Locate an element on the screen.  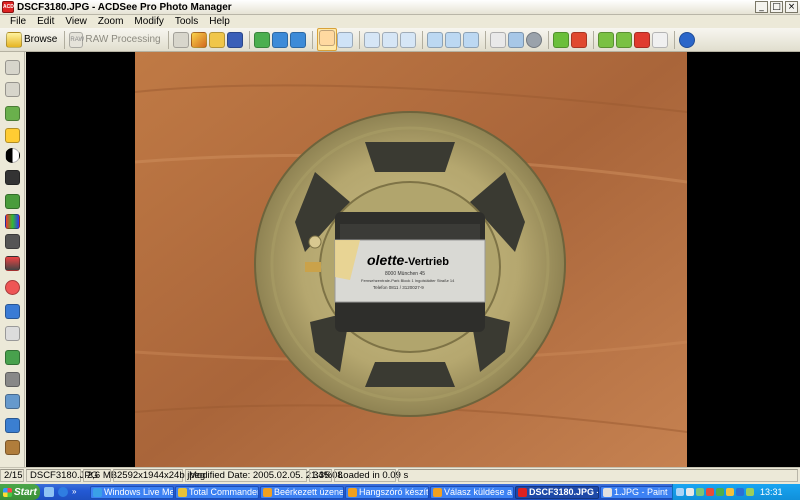
raw-settings-icon is located at coordinates (180, 39).